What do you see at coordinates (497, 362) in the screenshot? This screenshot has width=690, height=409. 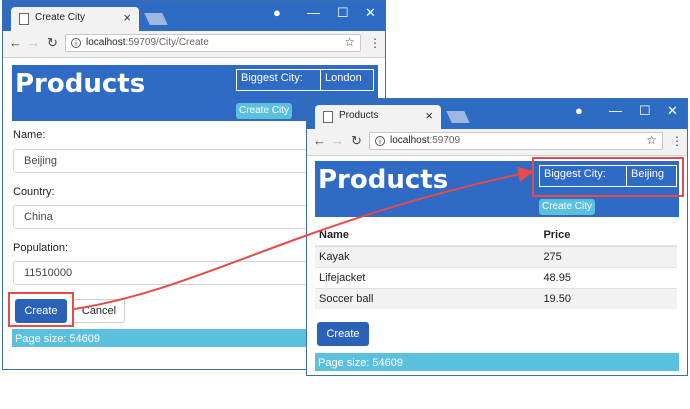 I see `page-size-footer: Page size: 54609` at bounding box center [497, 362].